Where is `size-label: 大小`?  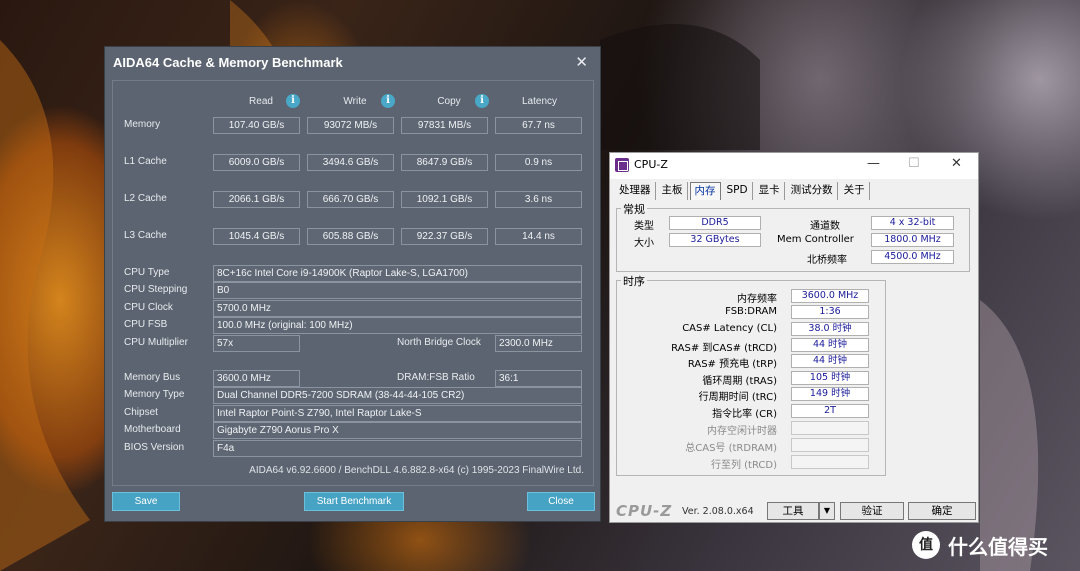
size-label: 大小 is located at coordinates (644, 243).